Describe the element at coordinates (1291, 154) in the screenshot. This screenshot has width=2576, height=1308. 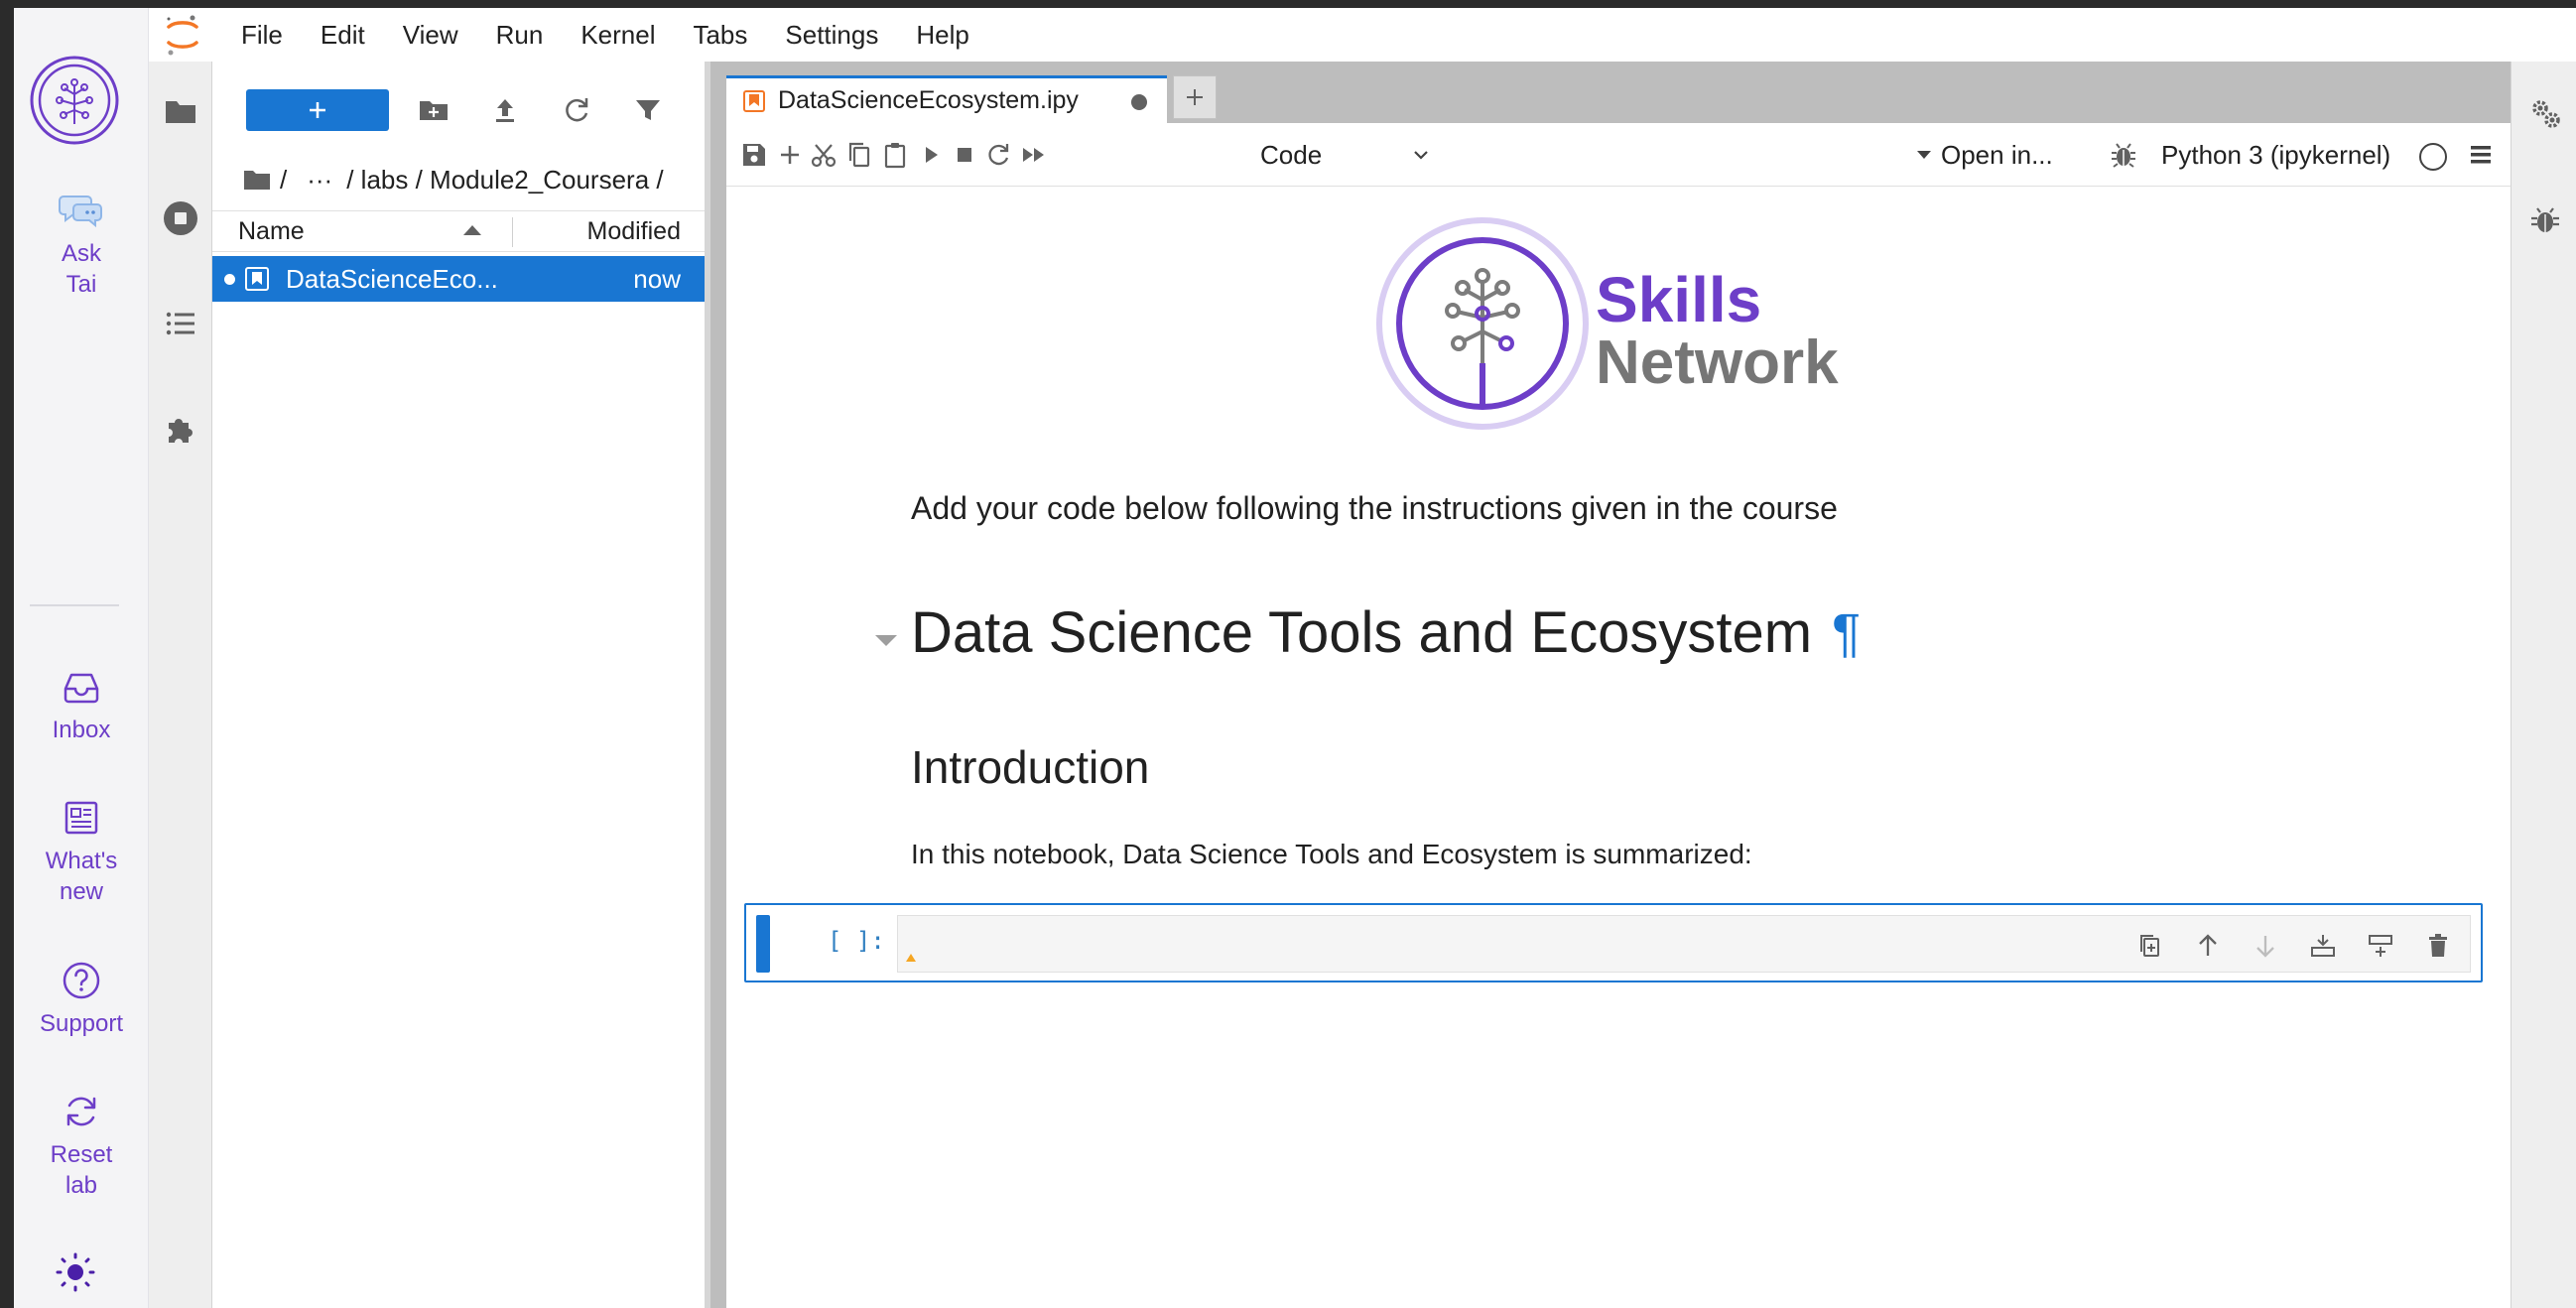
I see `cell-type-value: Code` at that location.